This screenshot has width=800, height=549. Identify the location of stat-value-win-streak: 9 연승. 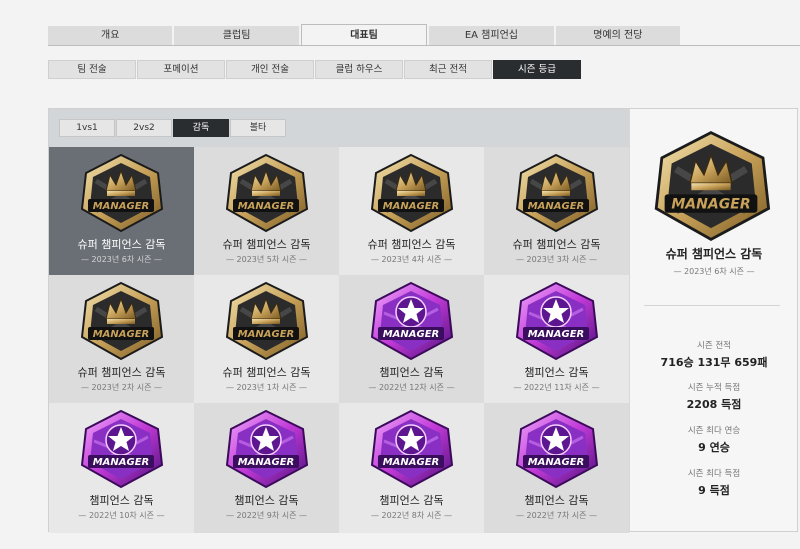
(714, 447).